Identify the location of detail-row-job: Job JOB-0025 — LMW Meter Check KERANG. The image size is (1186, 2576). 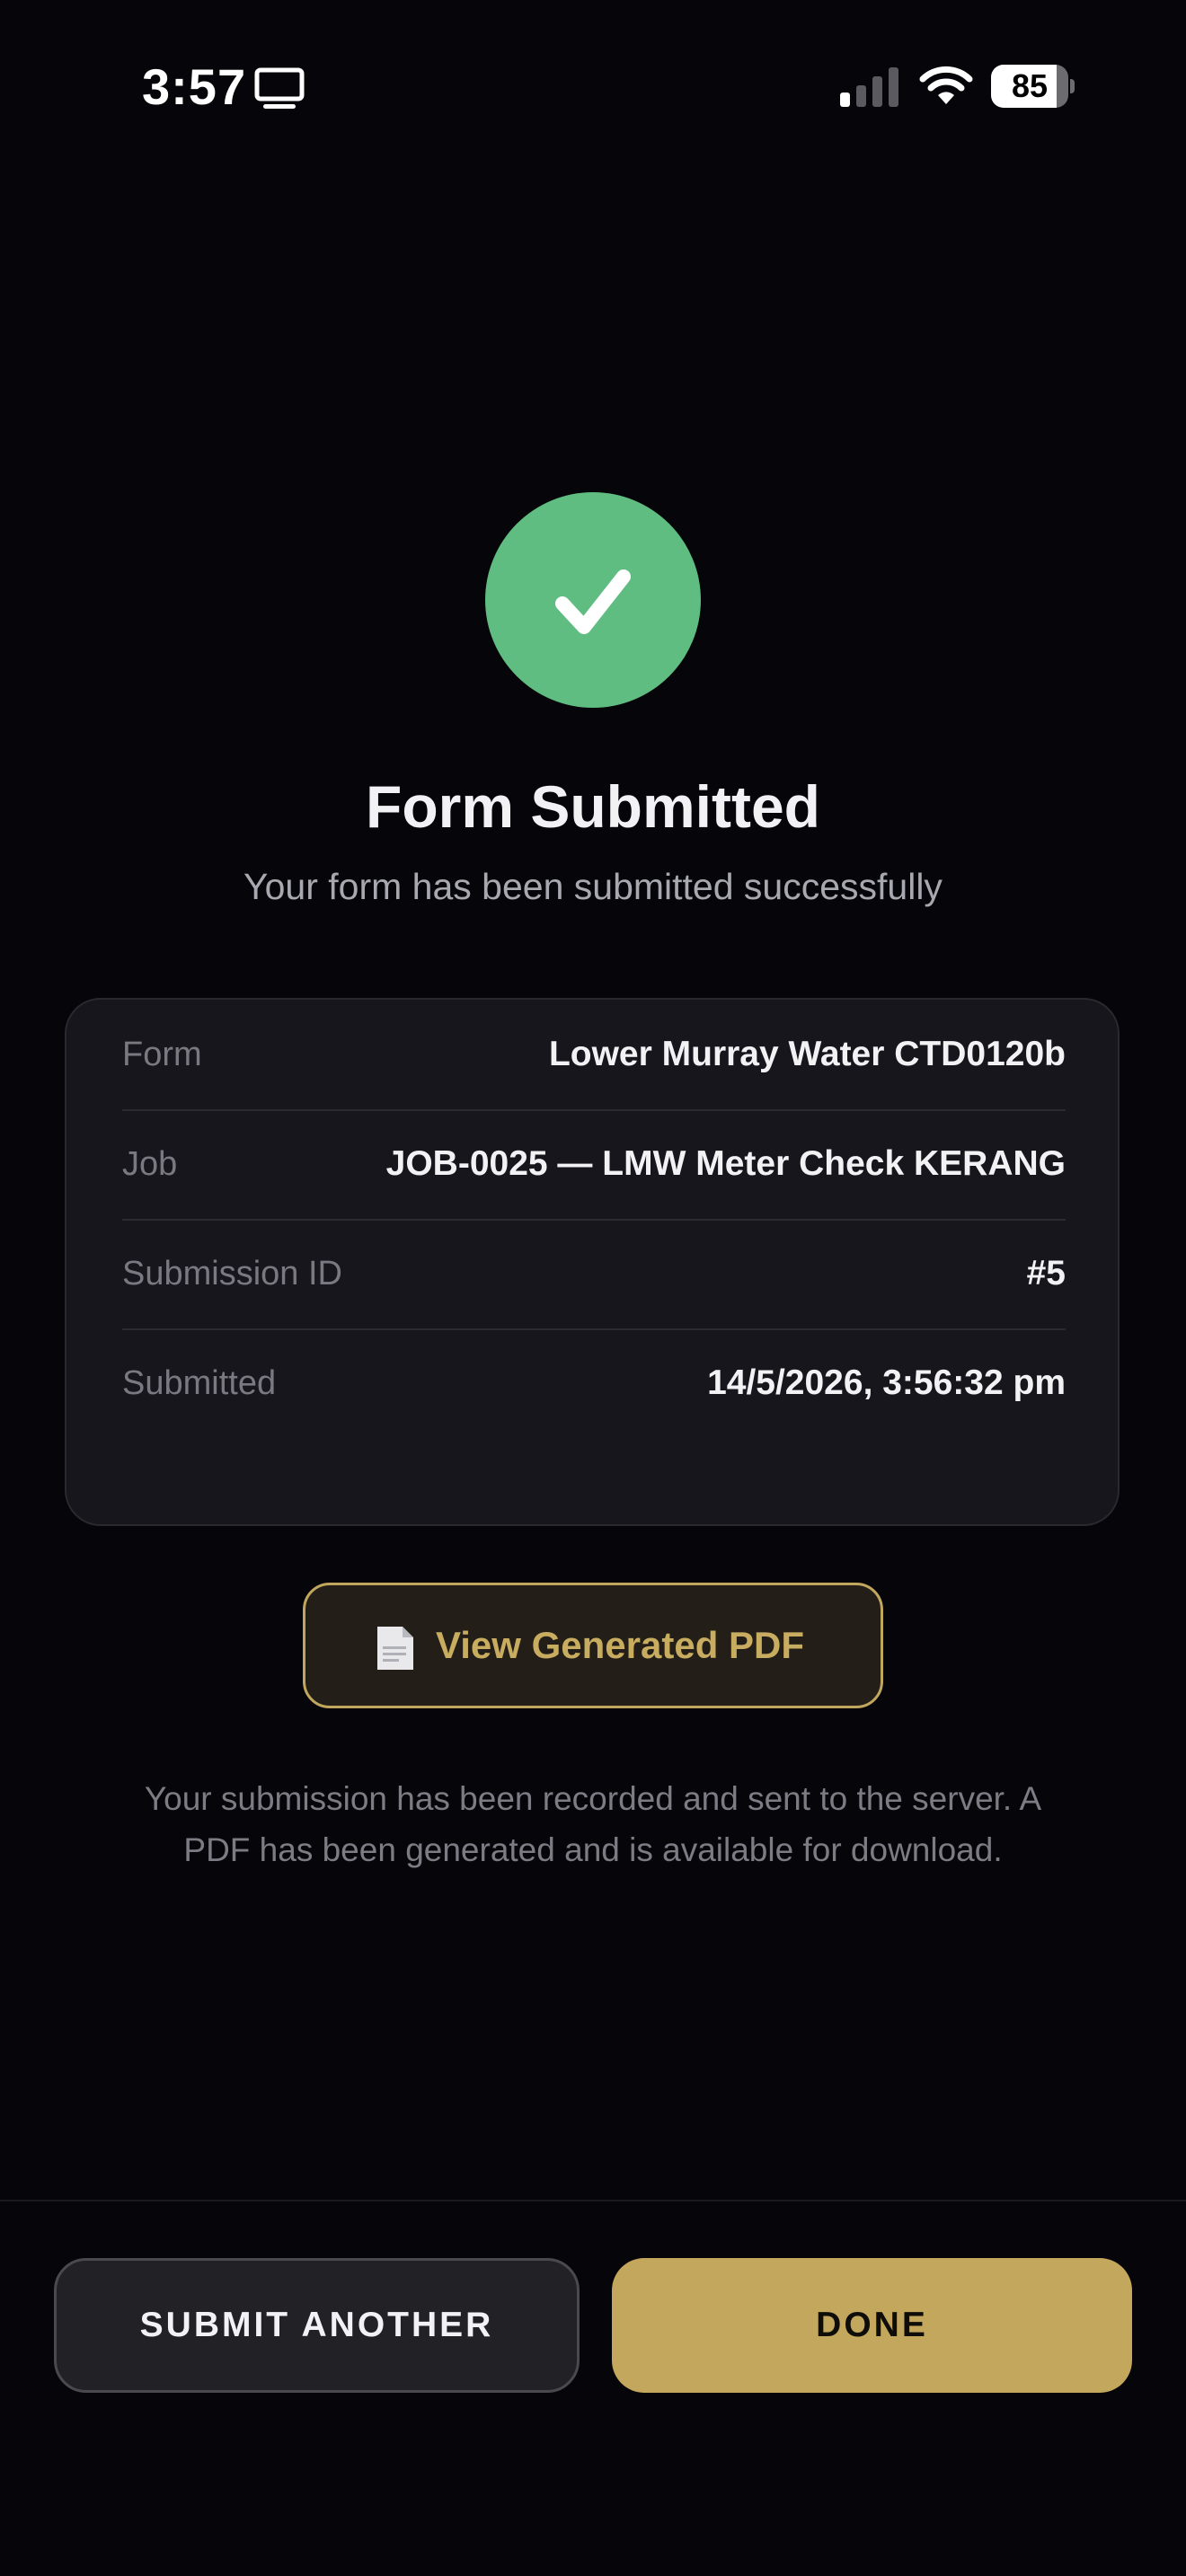
(594, 1165).